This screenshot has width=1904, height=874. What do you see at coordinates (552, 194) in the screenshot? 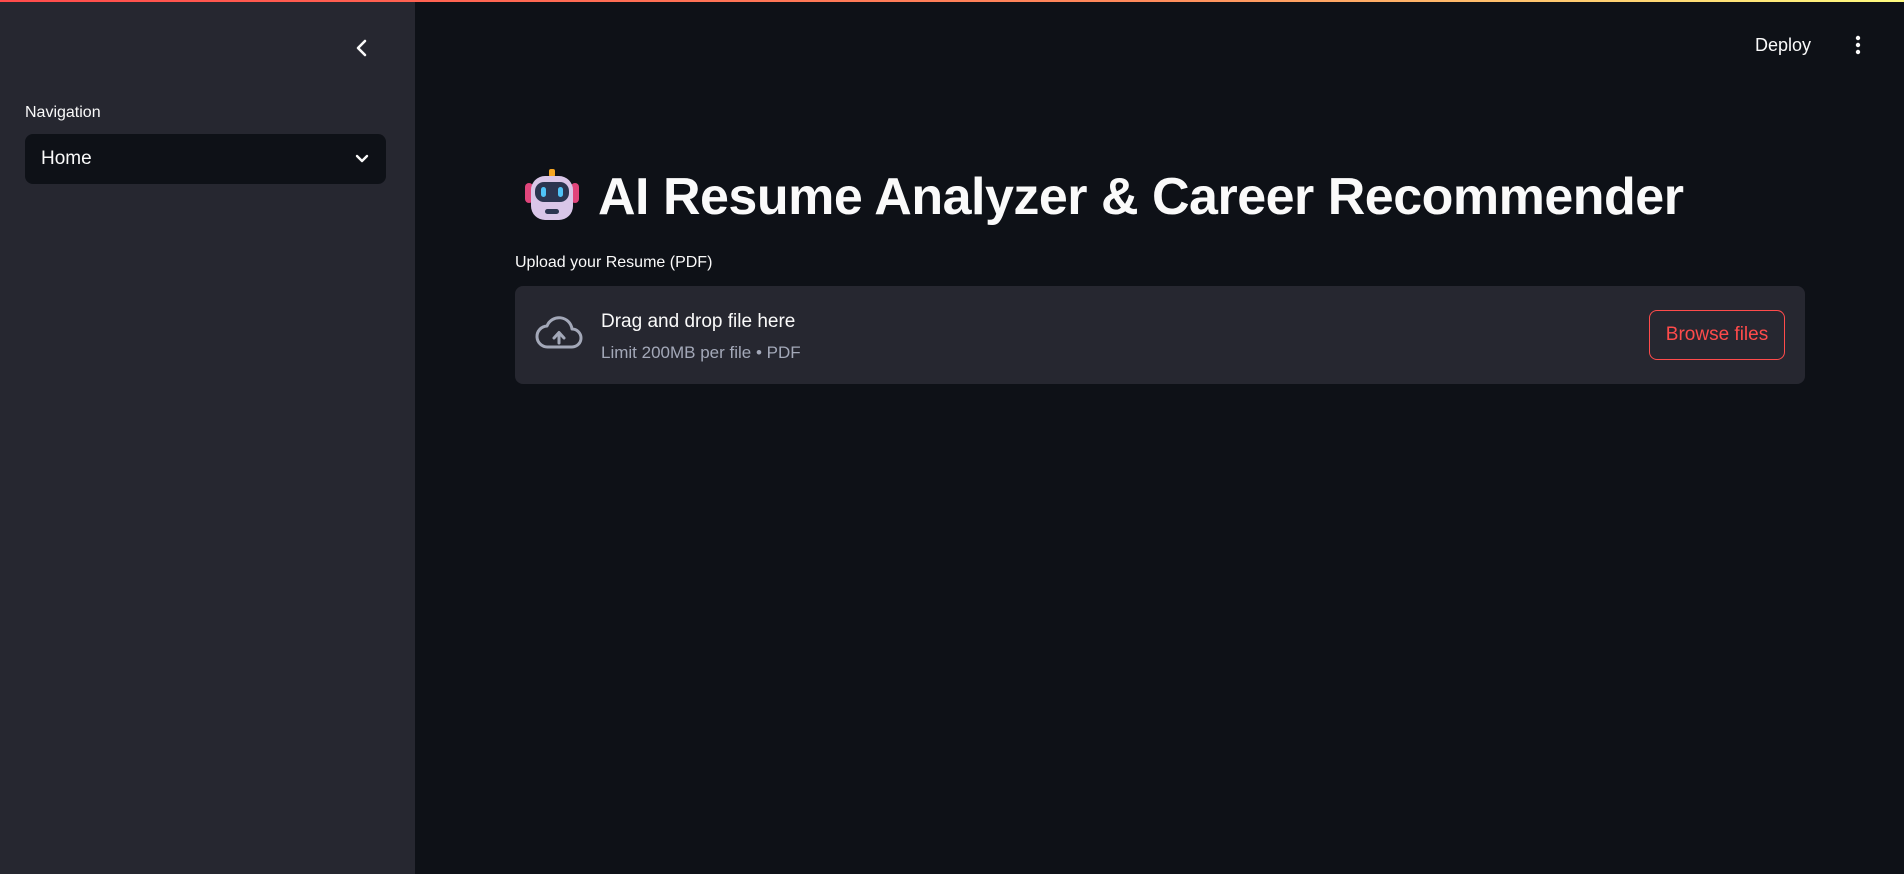
I see `robot-icon` at bounding box center [552, 194].